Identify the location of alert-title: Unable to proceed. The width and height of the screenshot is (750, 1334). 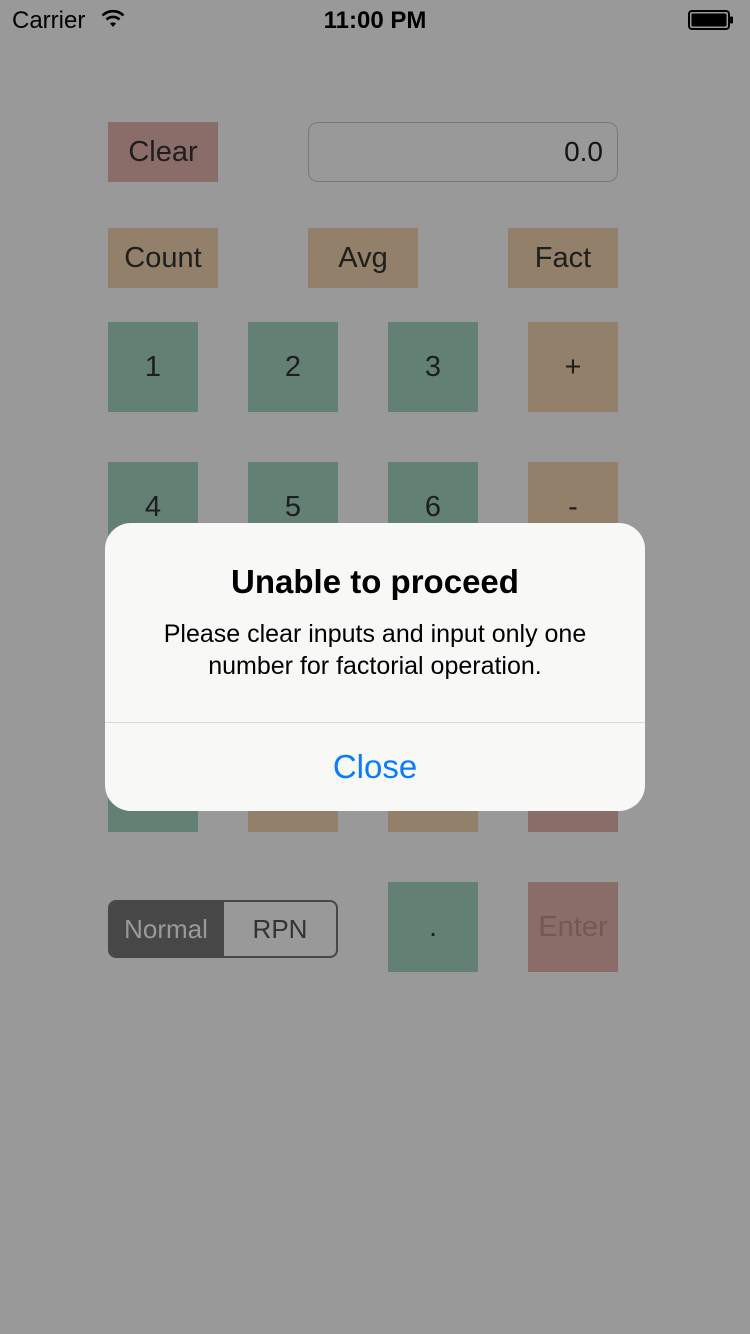
(375, 581).